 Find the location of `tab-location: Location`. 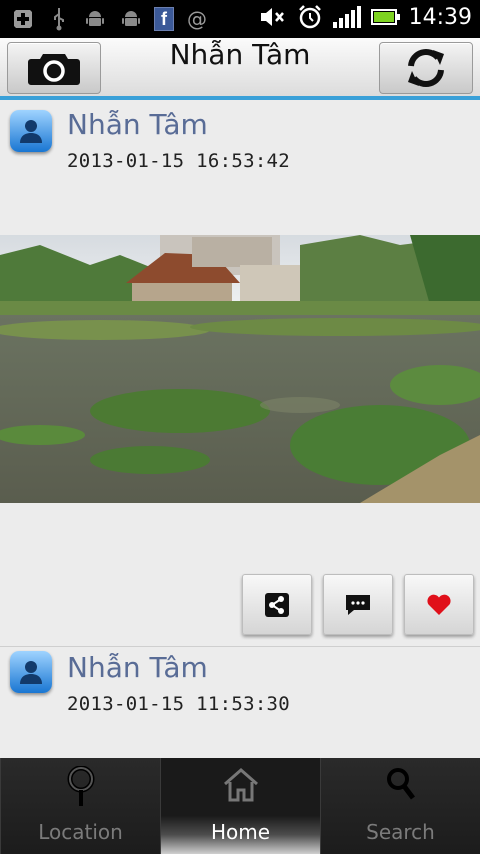

tab-location: Location is located at coordinates (80, 806).